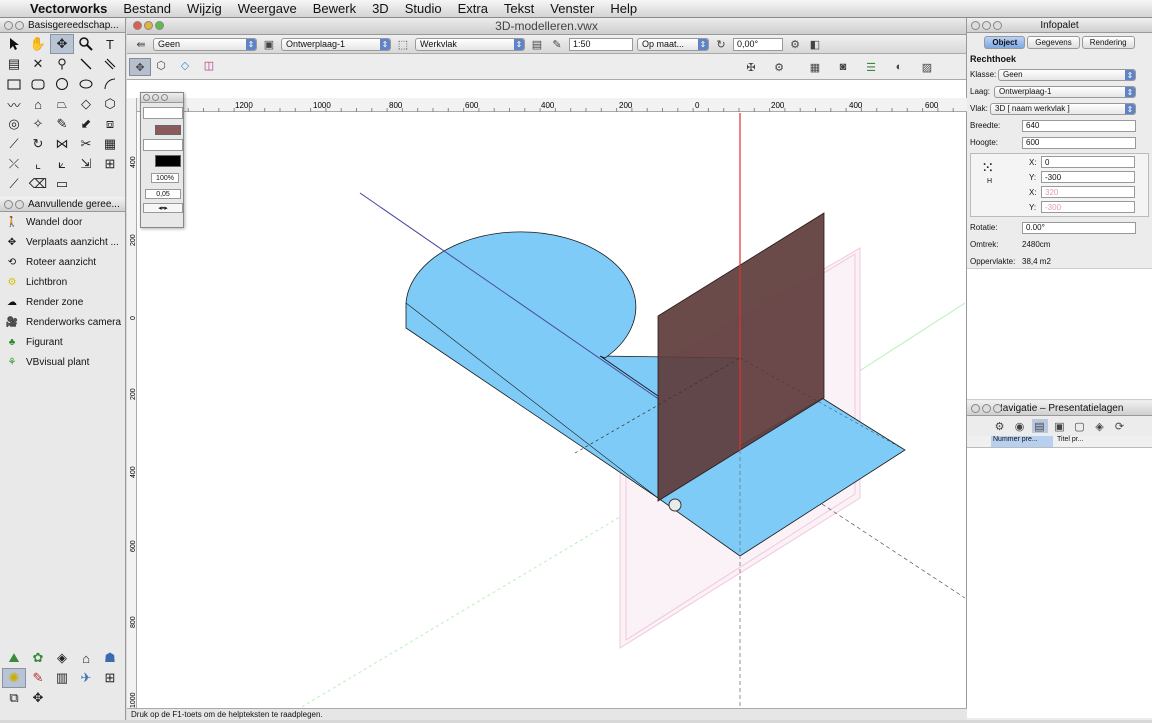 This screenshot has height=723, width=1152. I want to click on oval-tool-icon, so click(86, 84).